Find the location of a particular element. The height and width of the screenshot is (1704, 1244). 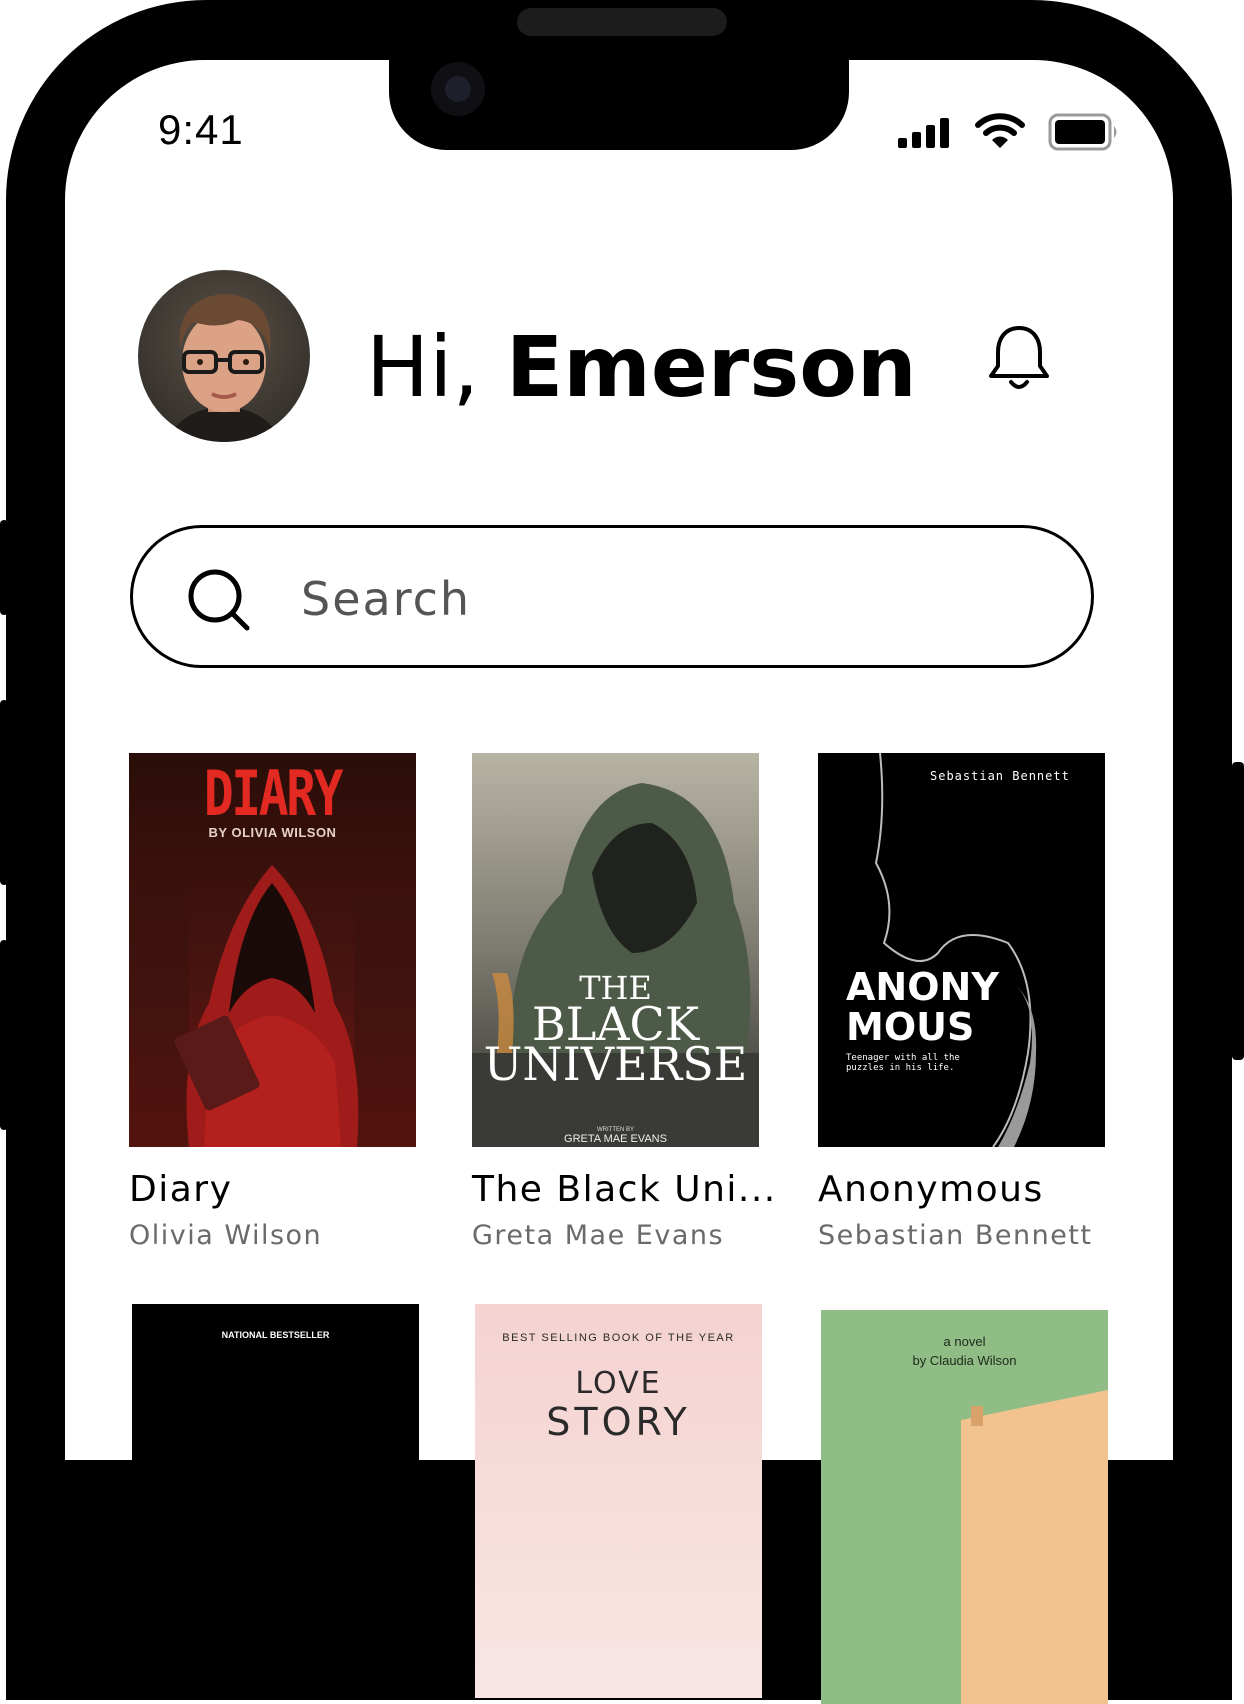

book-title: Diary is located at coordinates (181, 1189).